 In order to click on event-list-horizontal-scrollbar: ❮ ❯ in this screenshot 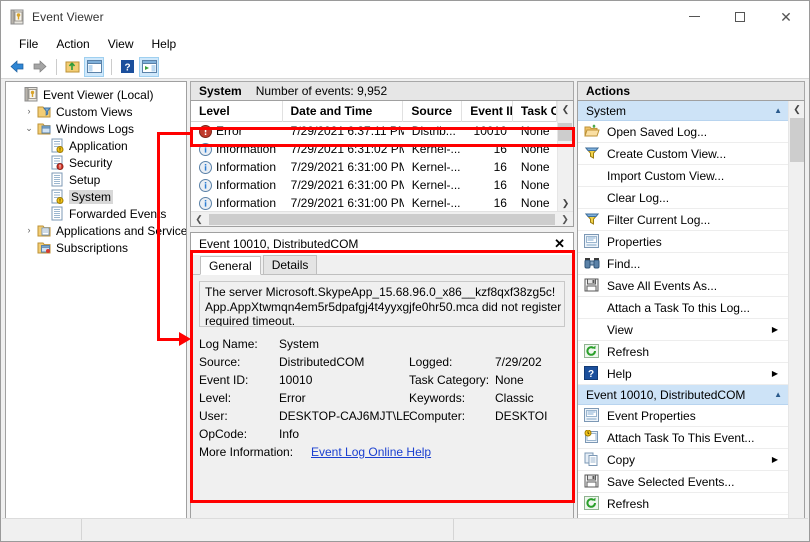, I will do `click(382, 218)`.